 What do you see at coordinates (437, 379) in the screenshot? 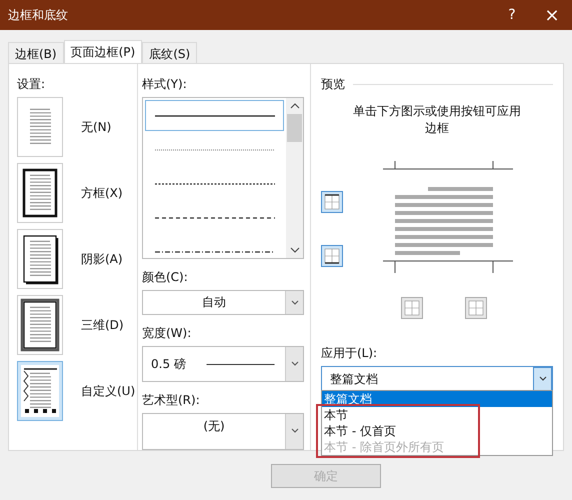
I see `apply-to-dropdown: 整篇文档` at bounding box center [437, 379].